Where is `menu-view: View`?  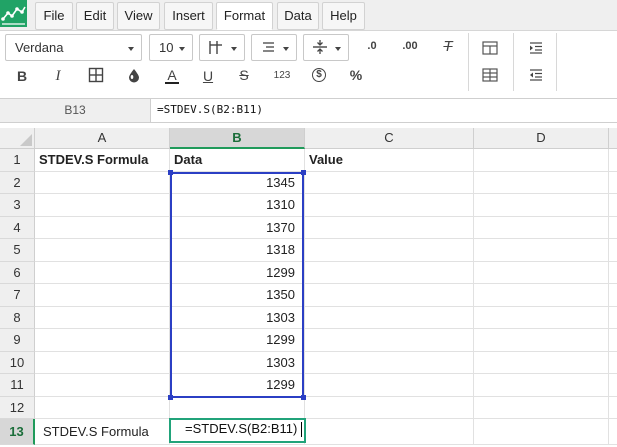
menu-view: View is located at coordinates (138, 16).